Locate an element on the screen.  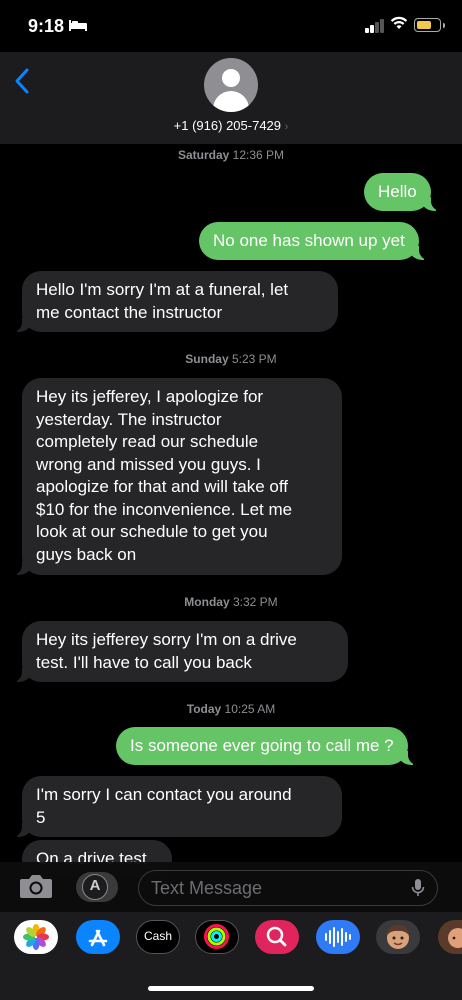
timestamp-time: 5:23 PM is located at coordinates (254, 359).